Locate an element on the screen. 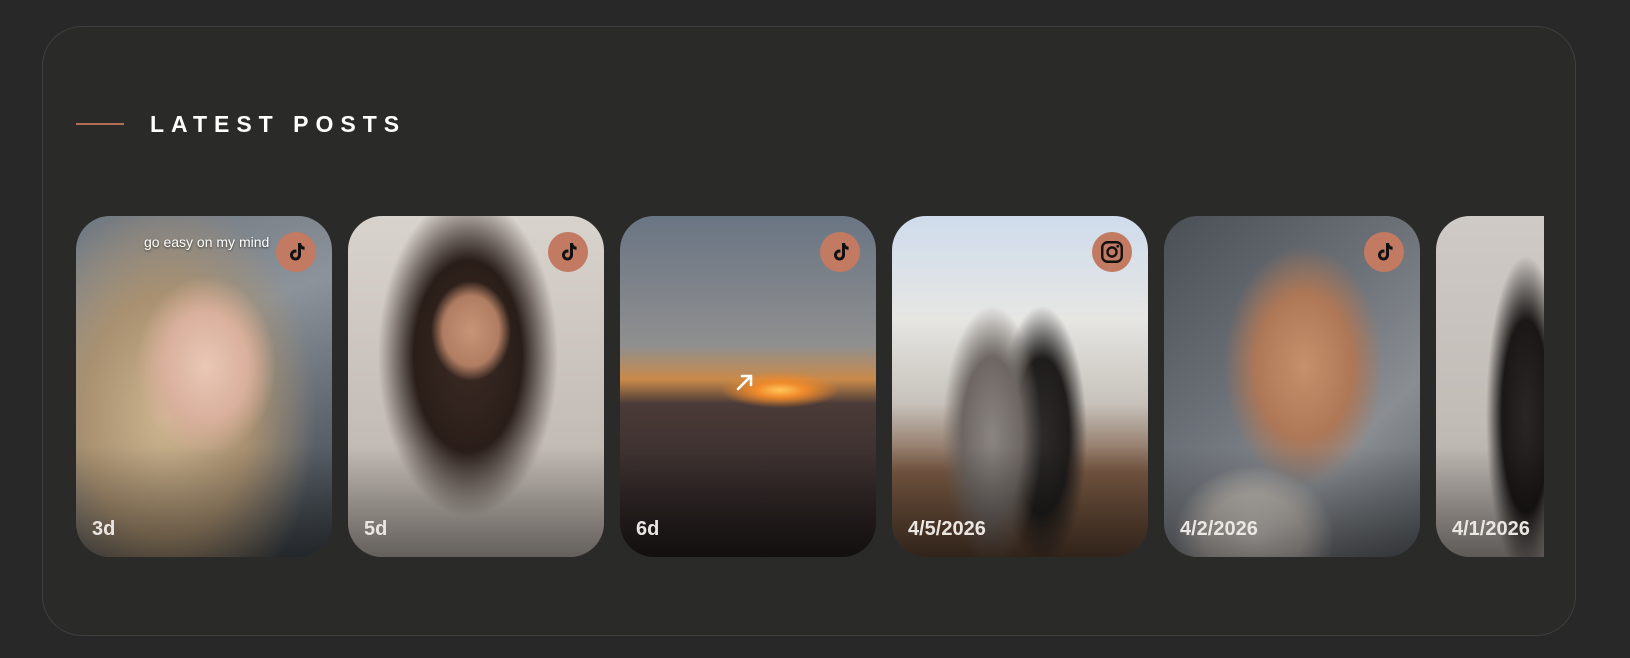 This screenshot has width=1630, height=658. header-accent-line is located at coordinates (100, 124).